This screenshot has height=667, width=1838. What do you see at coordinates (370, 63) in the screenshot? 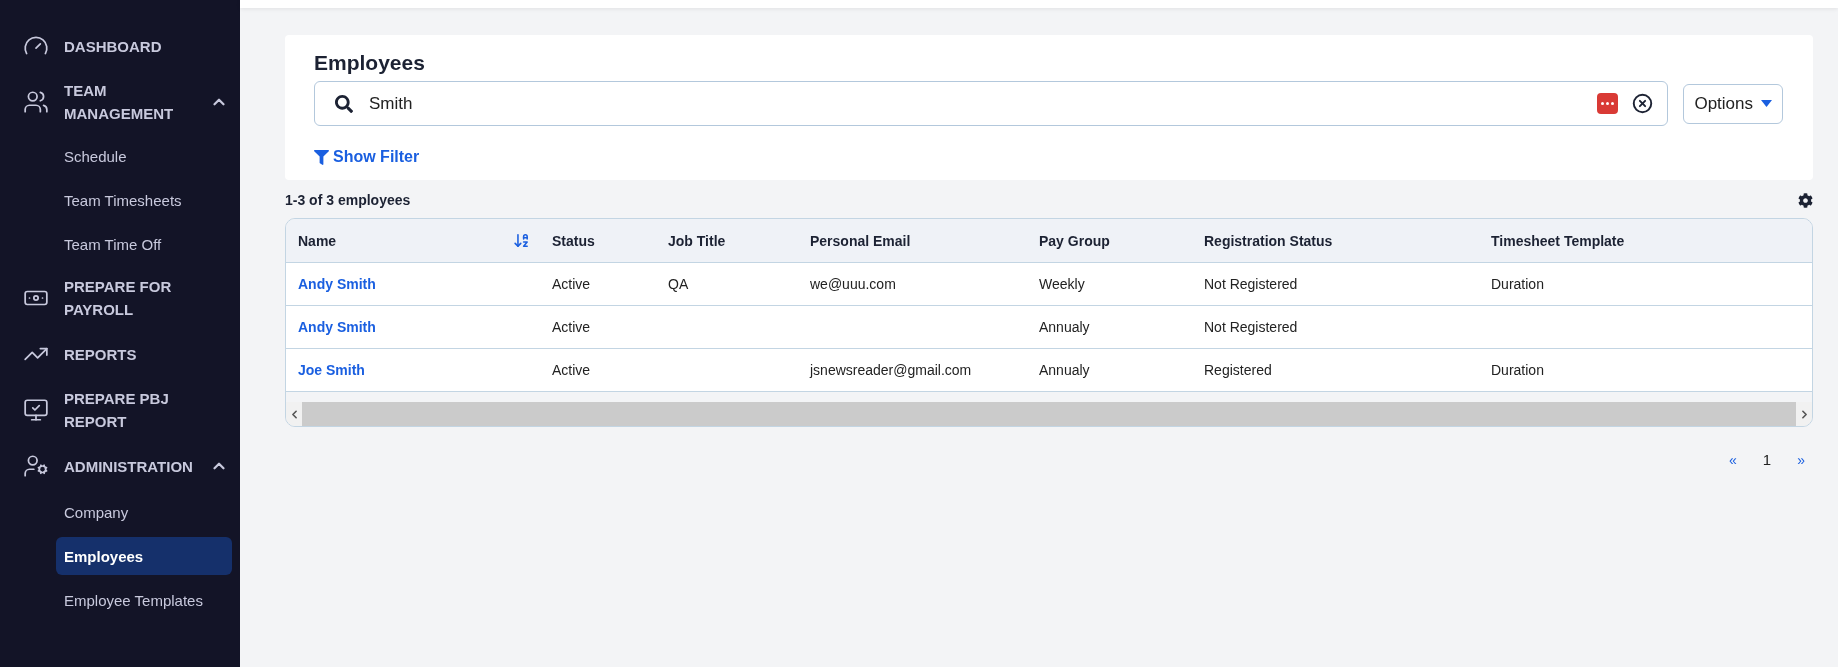
I see `page-title: Employees` at bounding box center [370, 63].